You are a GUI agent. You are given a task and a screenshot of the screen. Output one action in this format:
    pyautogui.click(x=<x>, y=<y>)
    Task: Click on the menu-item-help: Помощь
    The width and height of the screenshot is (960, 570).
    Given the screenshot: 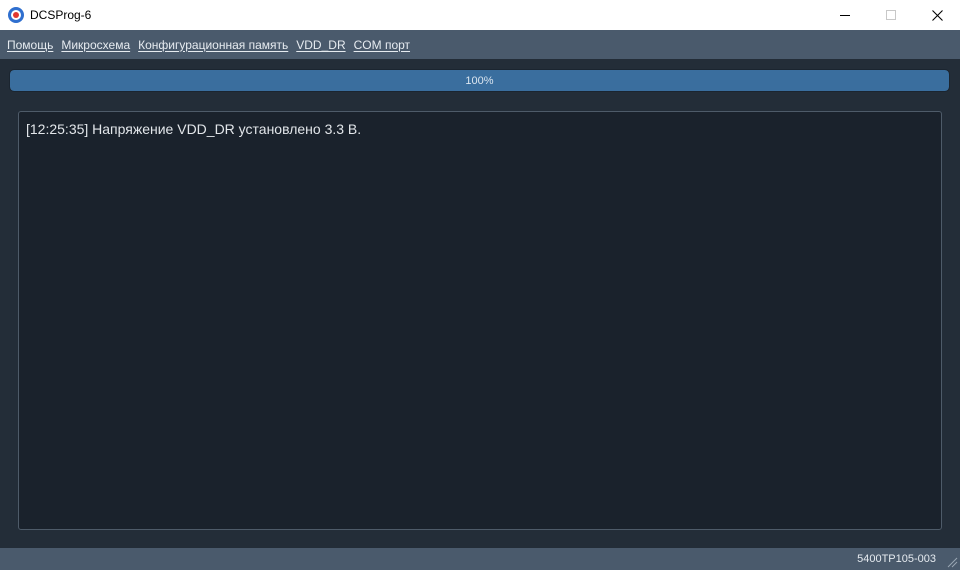 What is the action you would take?
    pyautogui.click(x=30, y=45)
    